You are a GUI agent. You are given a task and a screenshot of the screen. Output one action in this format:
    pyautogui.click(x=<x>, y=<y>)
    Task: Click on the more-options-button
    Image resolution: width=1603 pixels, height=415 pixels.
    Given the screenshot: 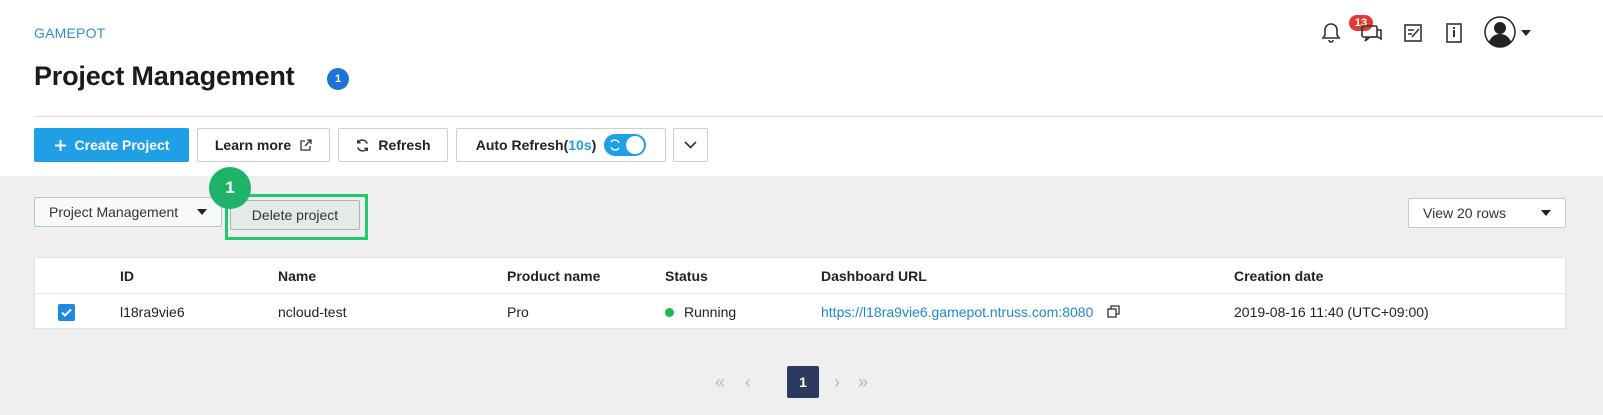 What is the action you would take?
    pyautogui.click(x=690, y=145)
    